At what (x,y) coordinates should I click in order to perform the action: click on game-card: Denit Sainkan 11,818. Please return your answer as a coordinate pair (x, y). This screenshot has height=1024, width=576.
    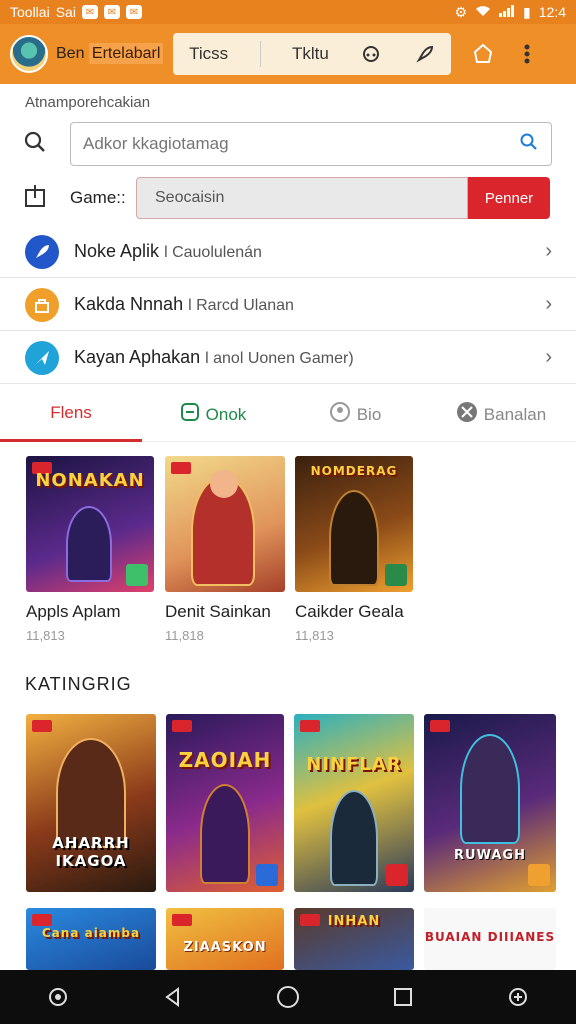
    Looking at the image, I should click on (225, 549).